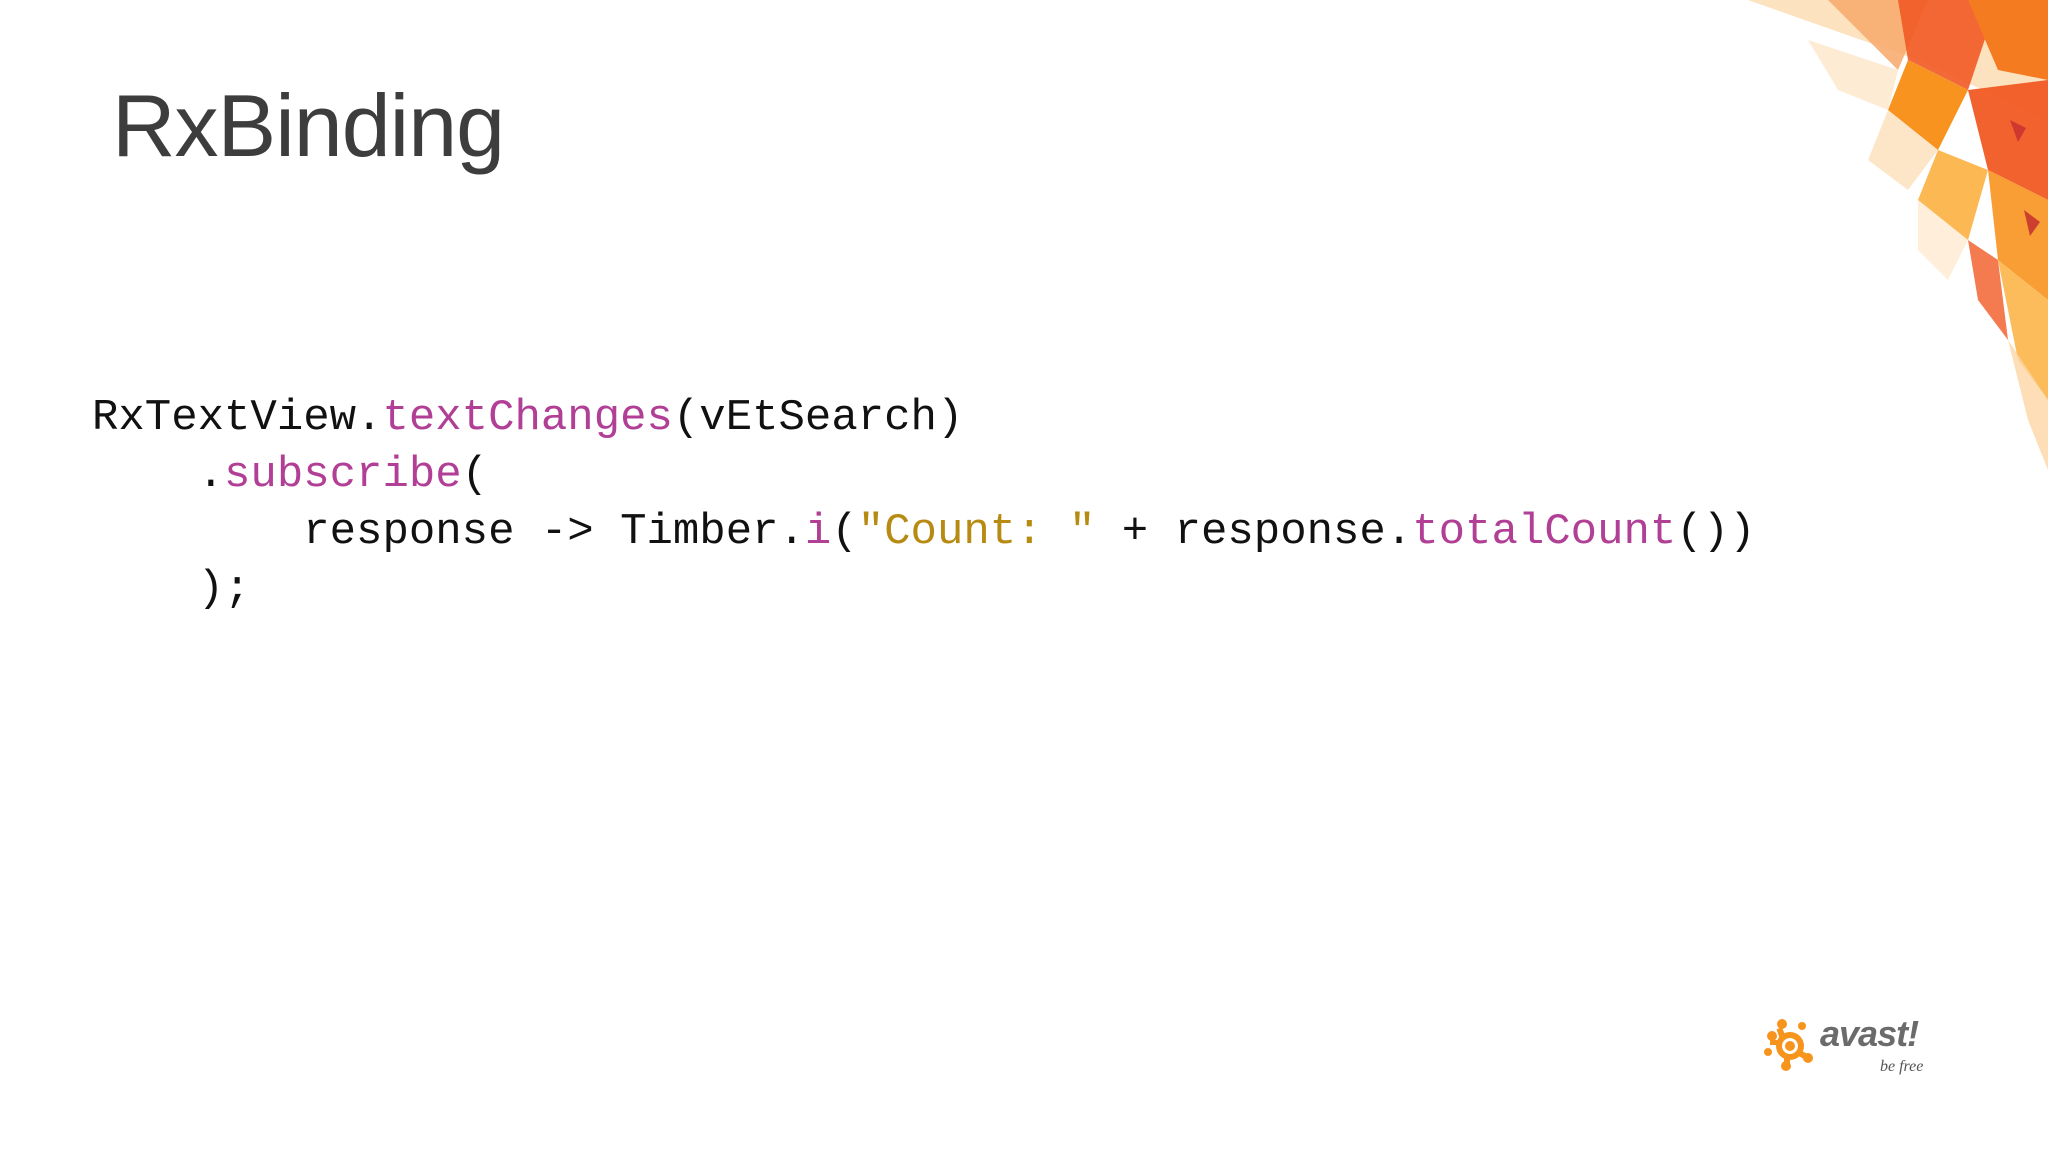 The width and height of the screenshot is (2048, 1152). Describe the element at coordinates (818, 532) in the screenshot. I see `code-token-method: i` at that location.